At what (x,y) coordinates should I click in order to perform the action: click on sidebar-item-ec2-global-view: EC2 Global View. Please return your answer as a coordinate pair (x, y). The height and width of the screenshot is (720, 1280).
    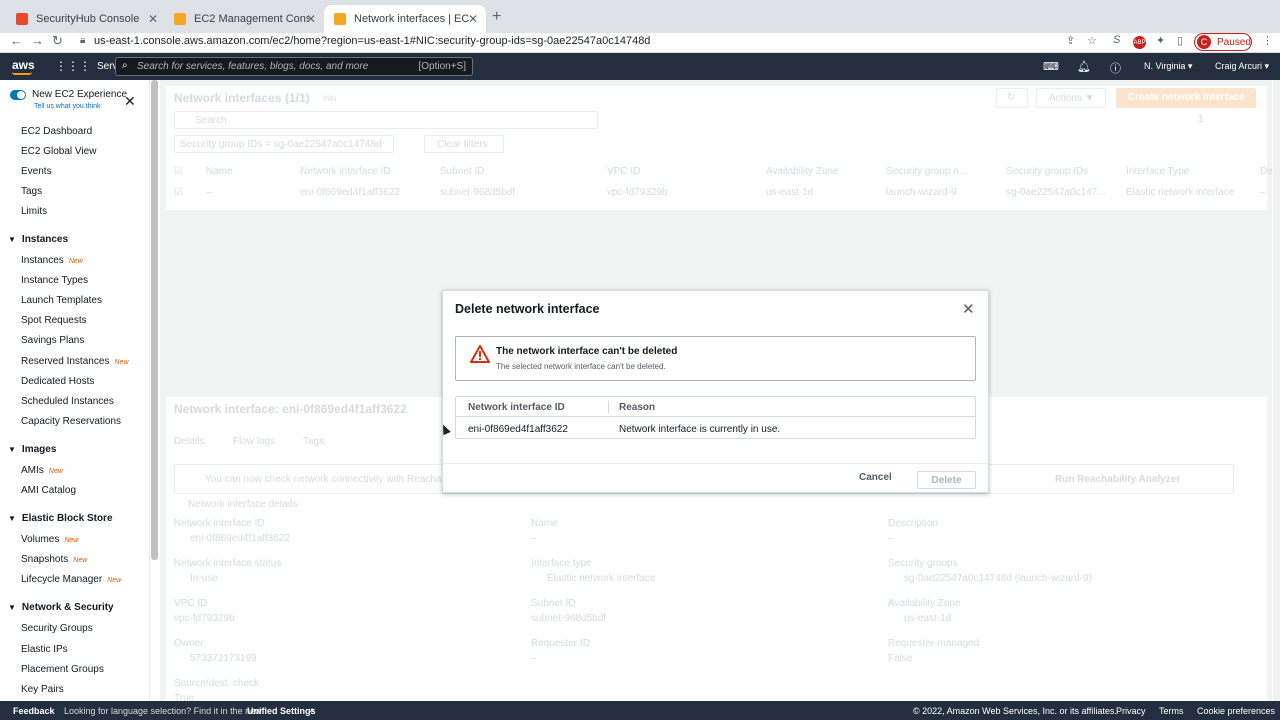
    Looking at the image, I should click on (58, 151).